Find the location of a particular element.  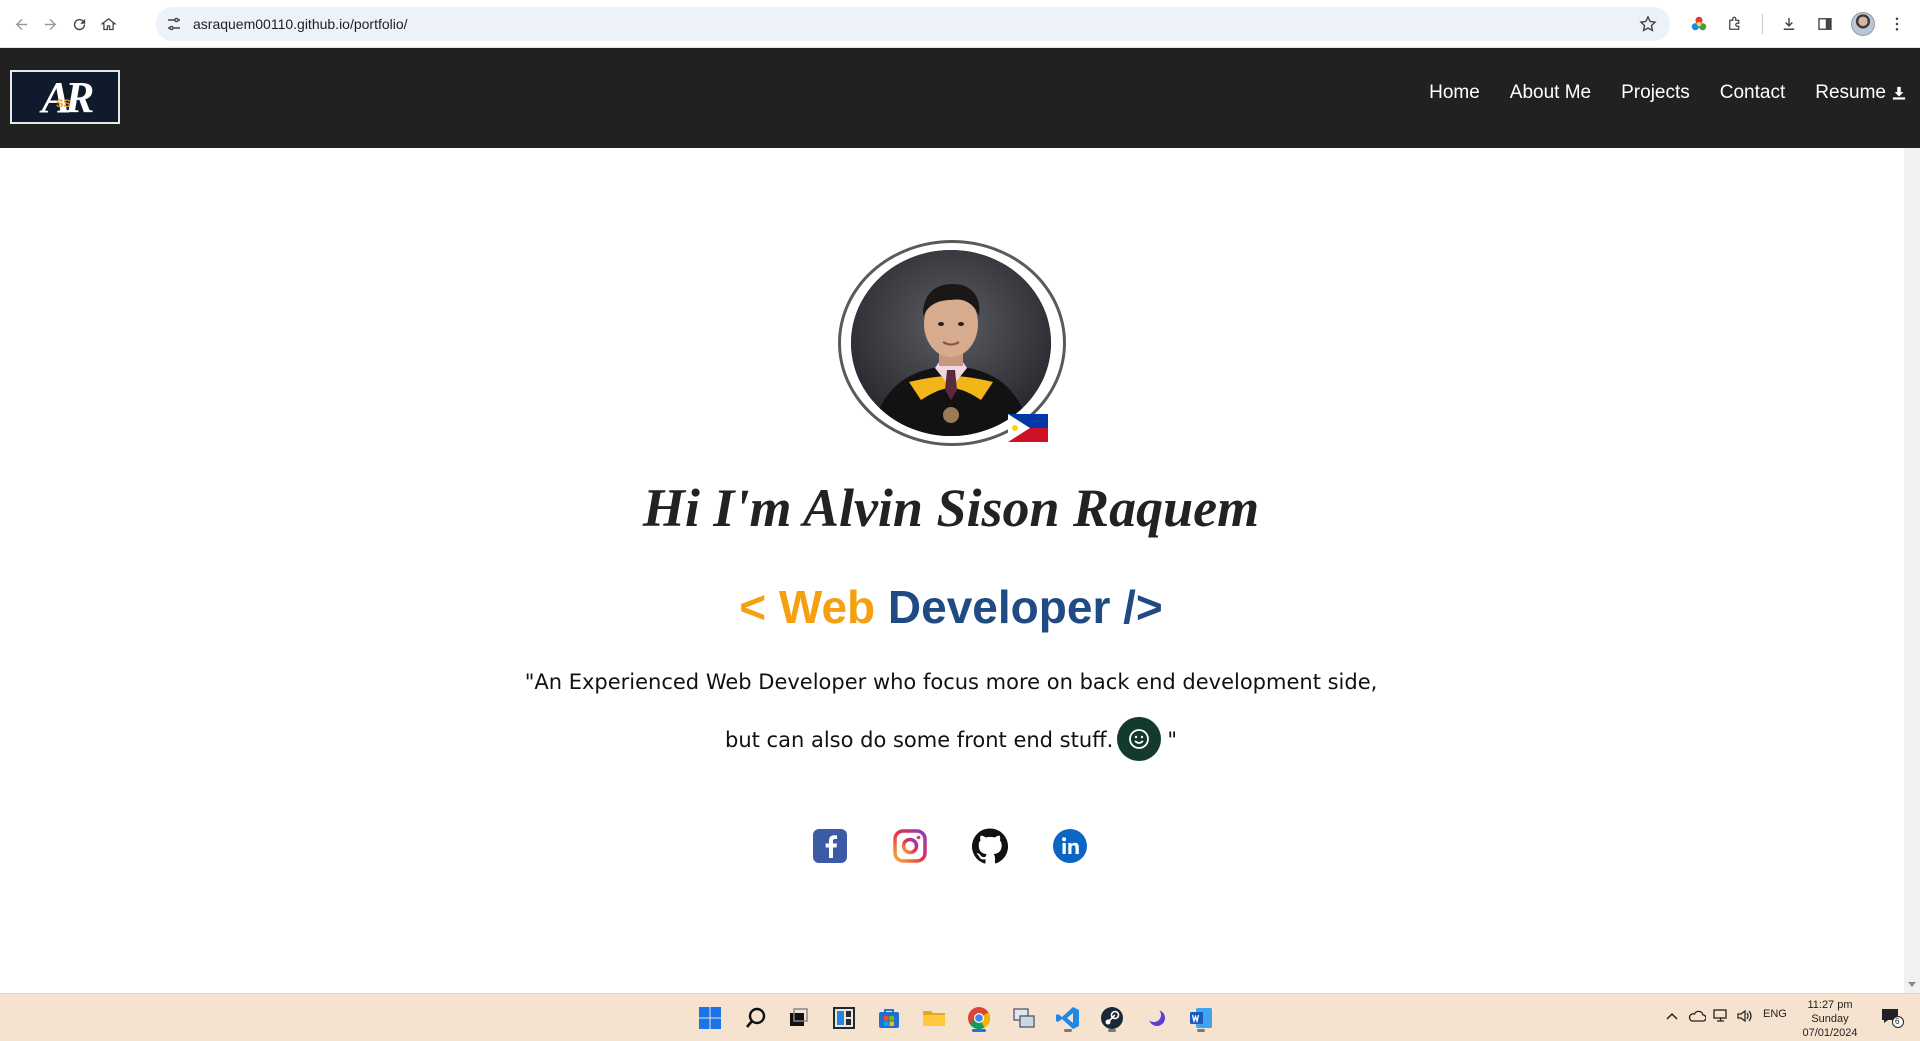

hero-role: < Web Developer /> is located at coordinates (951, 607).